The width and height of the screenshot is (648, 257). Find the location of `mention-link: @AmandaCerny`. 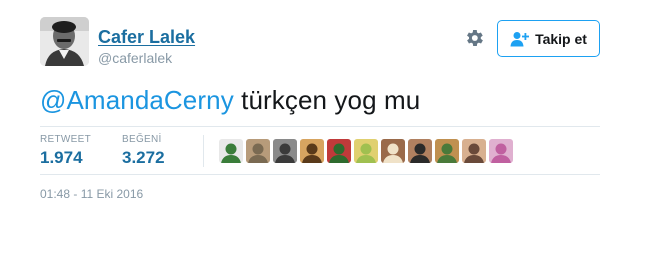

mention-link: @AmandaCerny is located at coordinates (137, 100).